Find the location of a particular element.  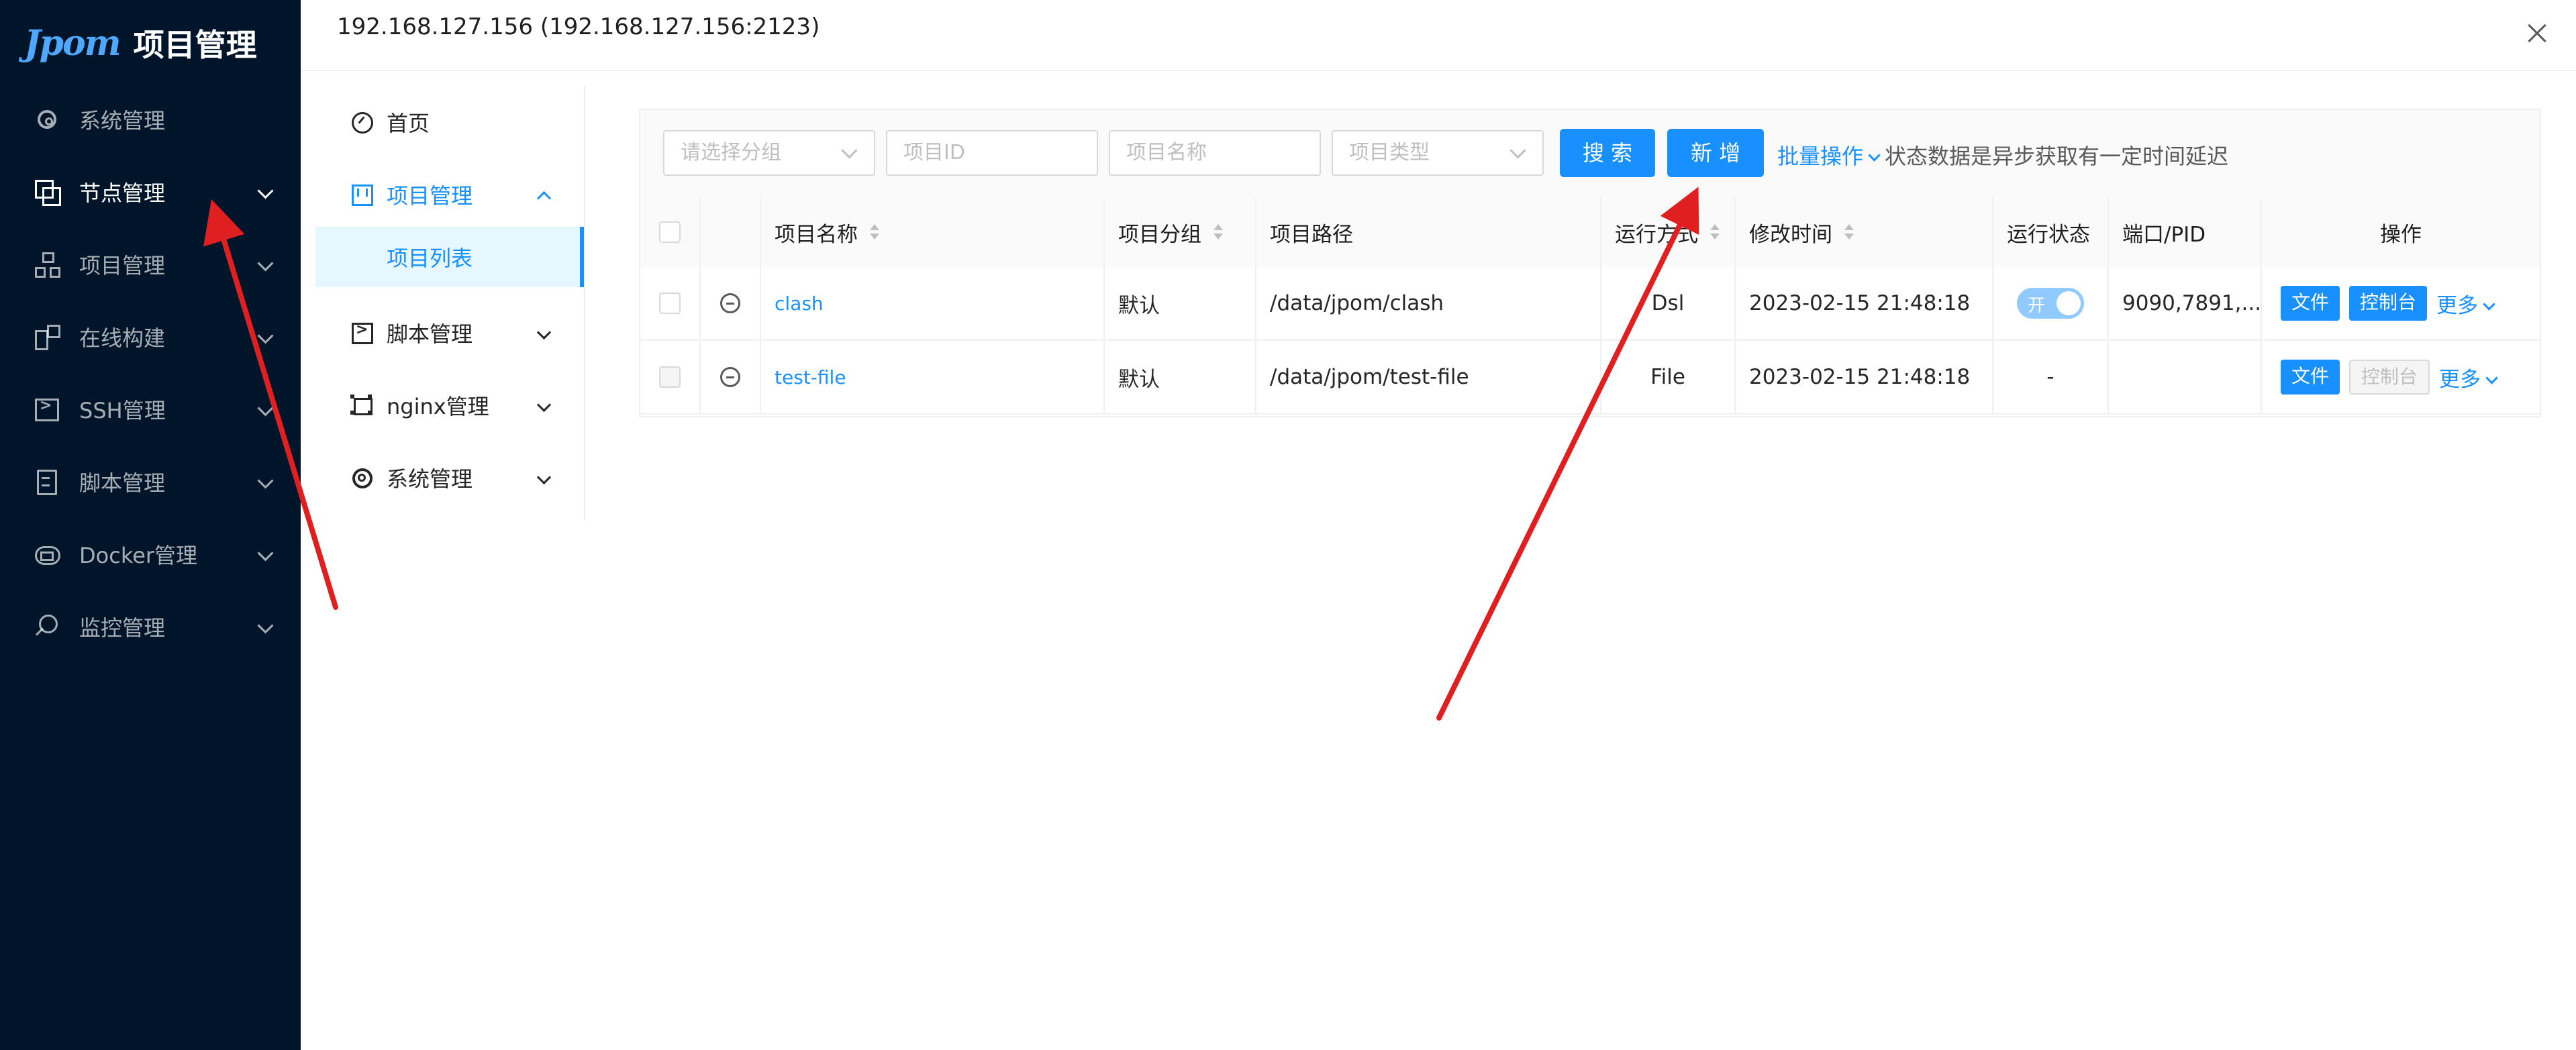

cell-modified-time: 2023-02-15 21:48:18 is located at coordinates (1864, 303).